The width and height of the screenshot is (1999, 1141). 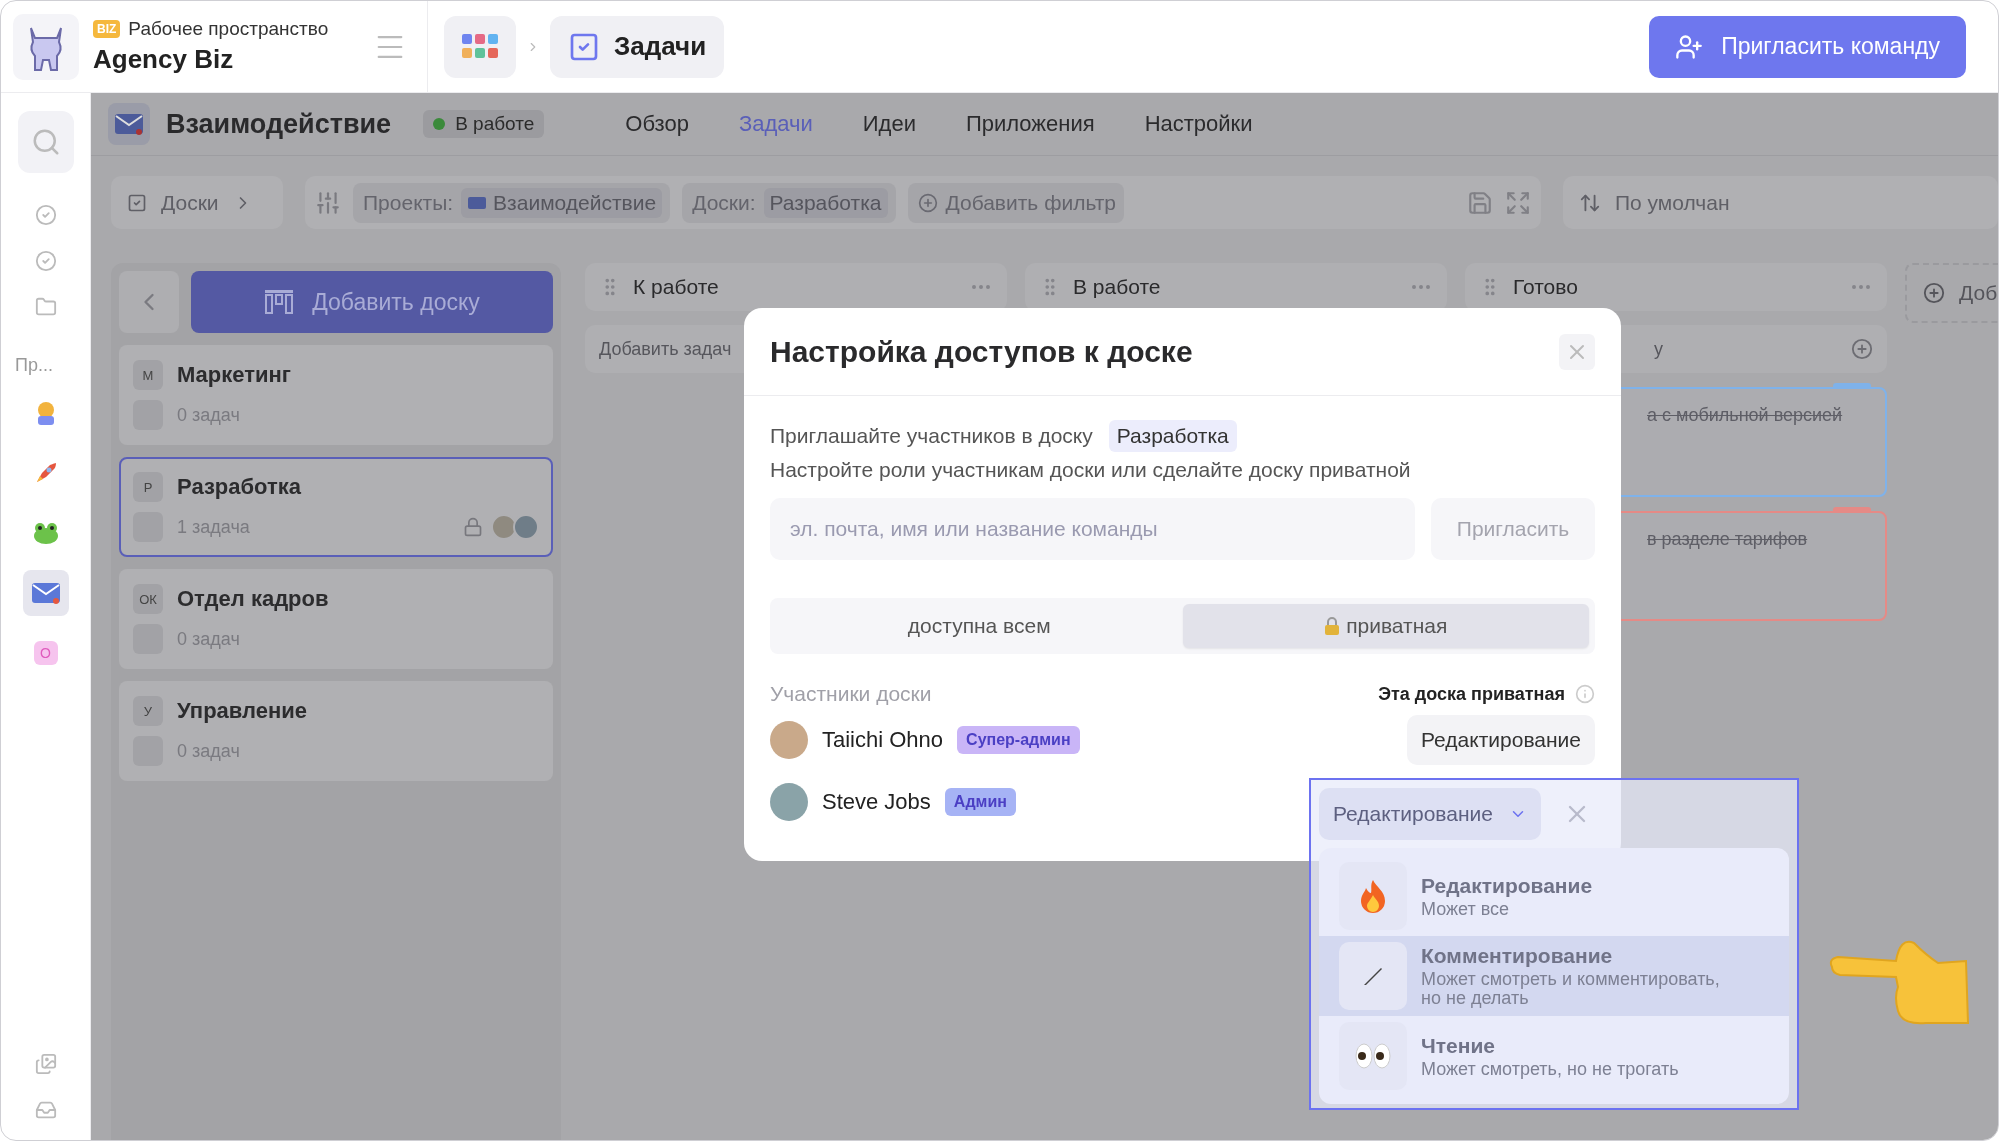 I want to click on biz-badge: BIZ, so click(x=107, y=29).